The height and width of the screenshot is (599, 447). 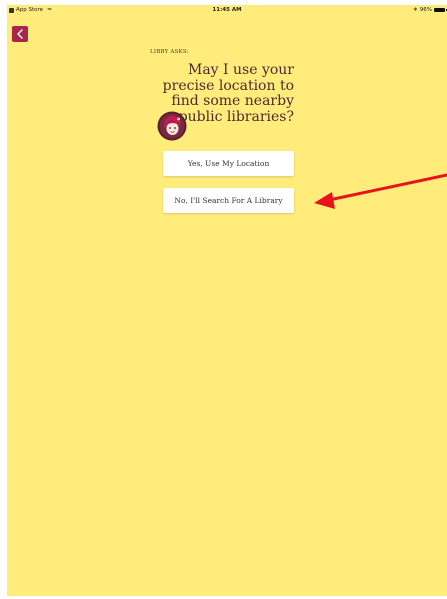 I want to click on use-location-button: Yes, Use My Location, so click(x=228, y=163).